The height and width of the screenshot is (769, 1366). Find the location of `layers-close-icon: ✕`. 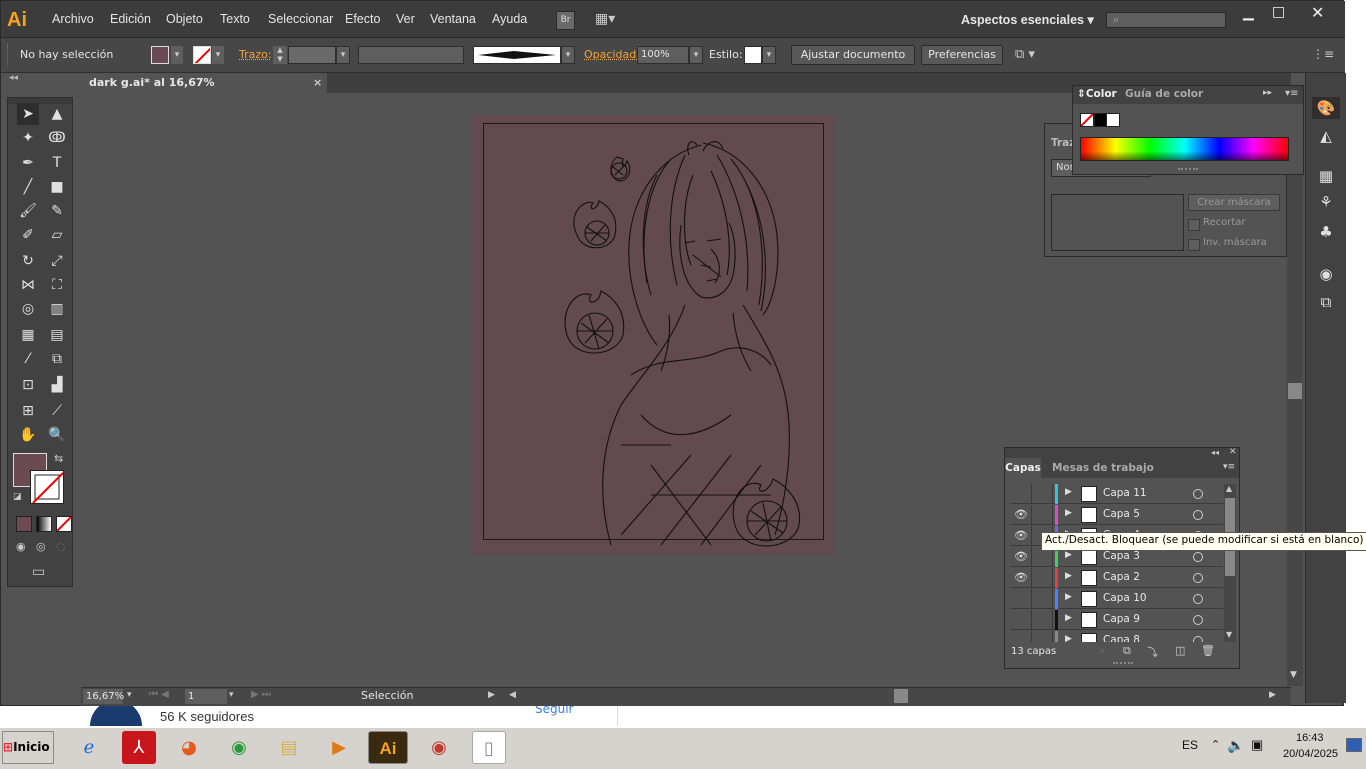

layers-close-icon: ✕ is located at coordinates (1233, 452).